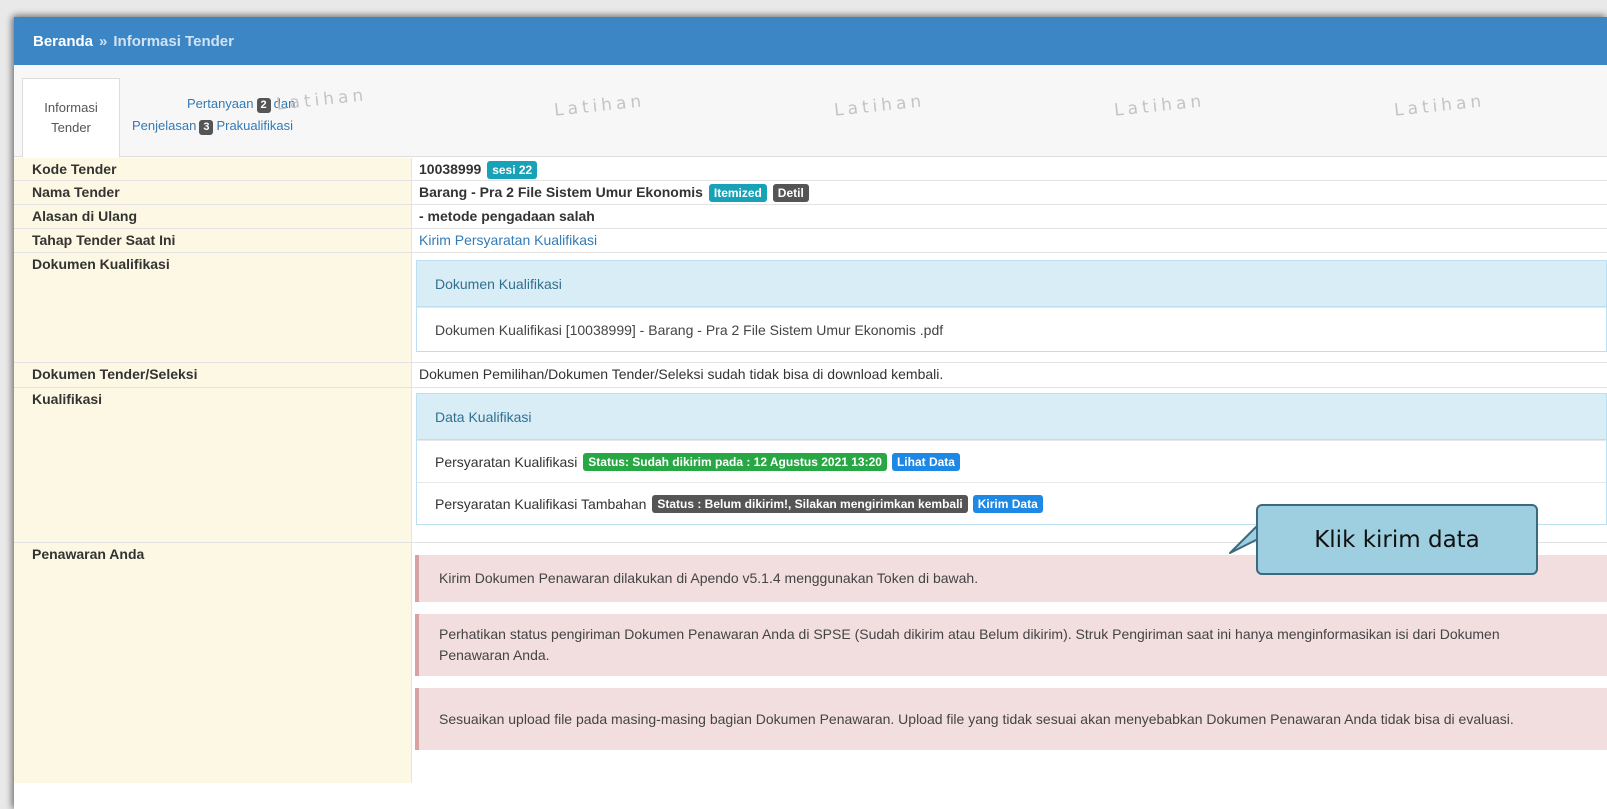  Describe the element at coordinates (263, 105) in the screenshot. I see `question-count-badge: 2` at that location.